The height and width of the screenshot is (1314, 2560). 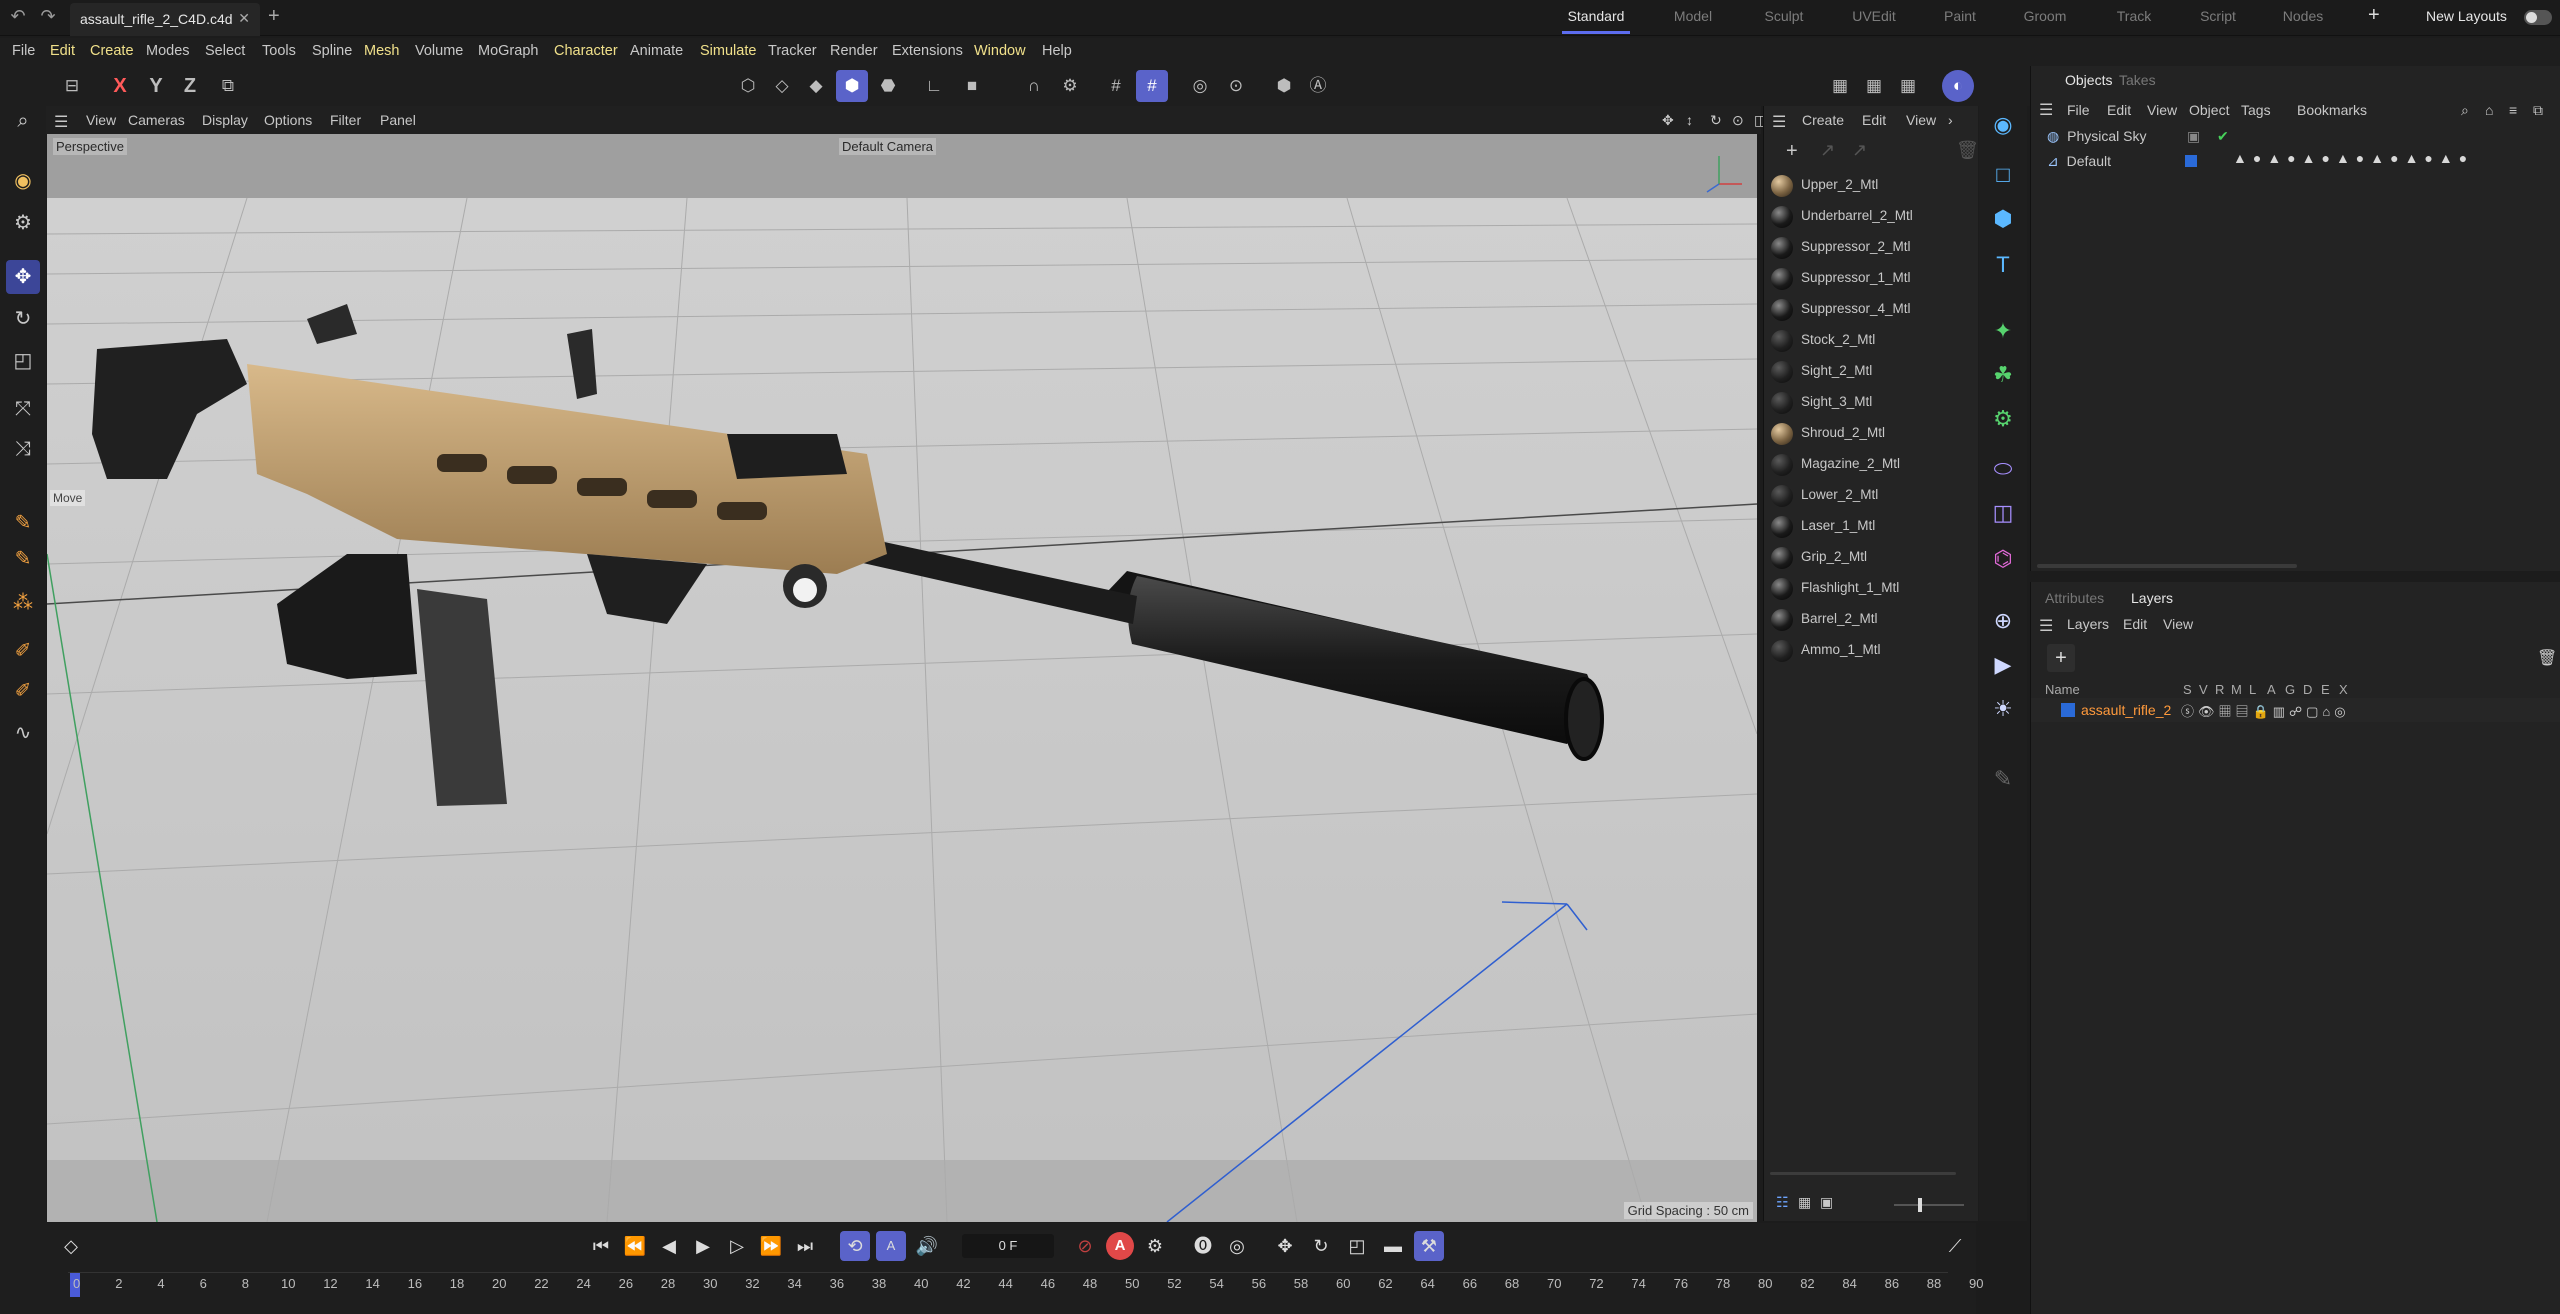 I want to click on add-layer-button: +, so click(x=2061, y=658).